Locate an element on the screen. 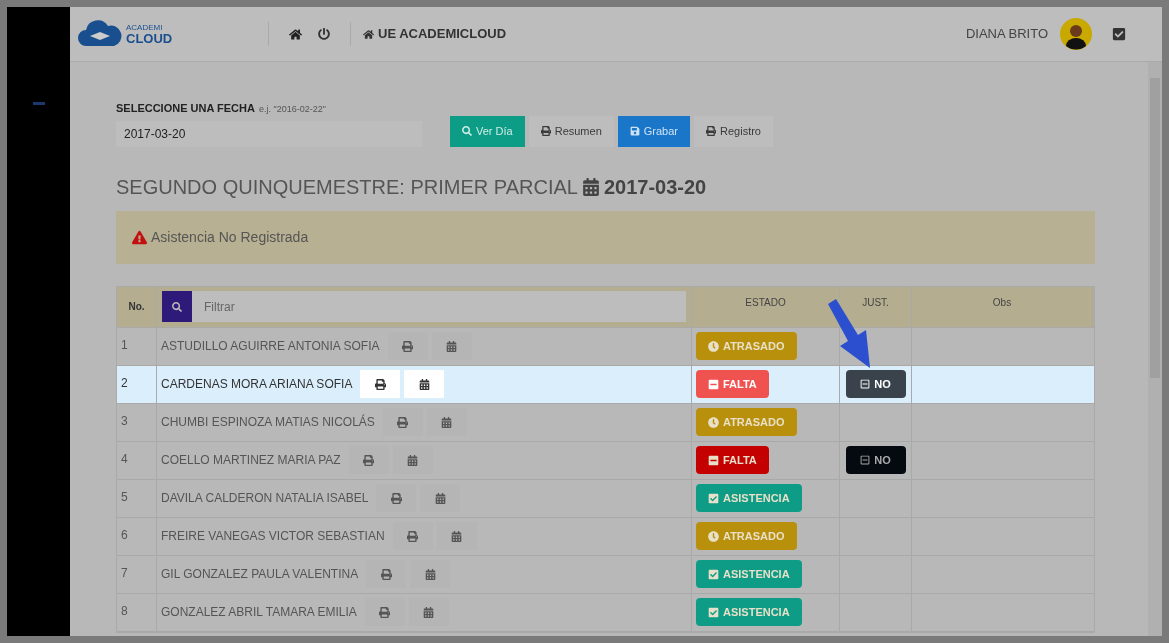 The image size is (1169, 643). scrollbar is located at coordinates (1155, 349).